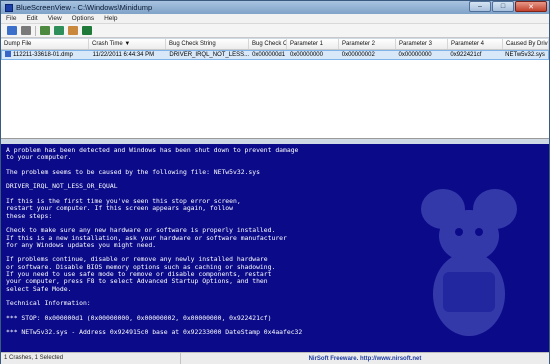 This screenshot has height=364, width=550. I want to click on cell-parameter-3: 0x00000000, so click(415, 55).